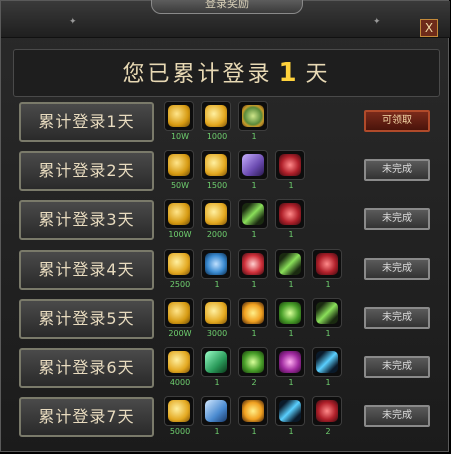 The image size is (451, 454). Describe the element at coordinates (180, 234) in the screenshot. I see `item-quantity: 100W` at that location.